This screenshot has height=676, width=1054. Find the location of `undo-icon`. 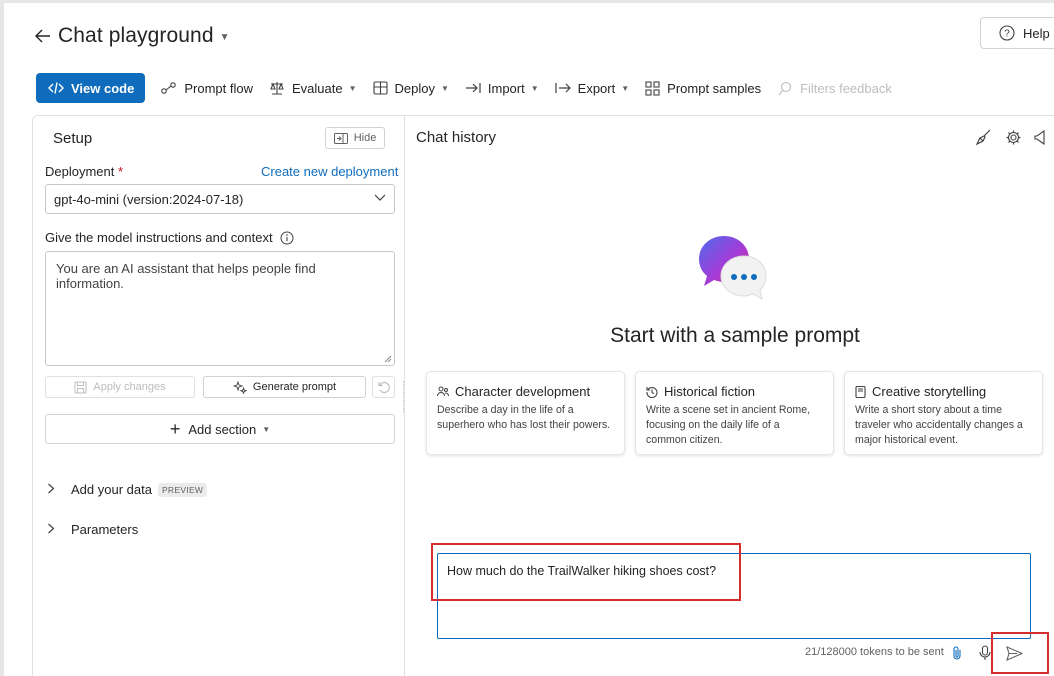

undo-icon is located at coordinates (383, 387).